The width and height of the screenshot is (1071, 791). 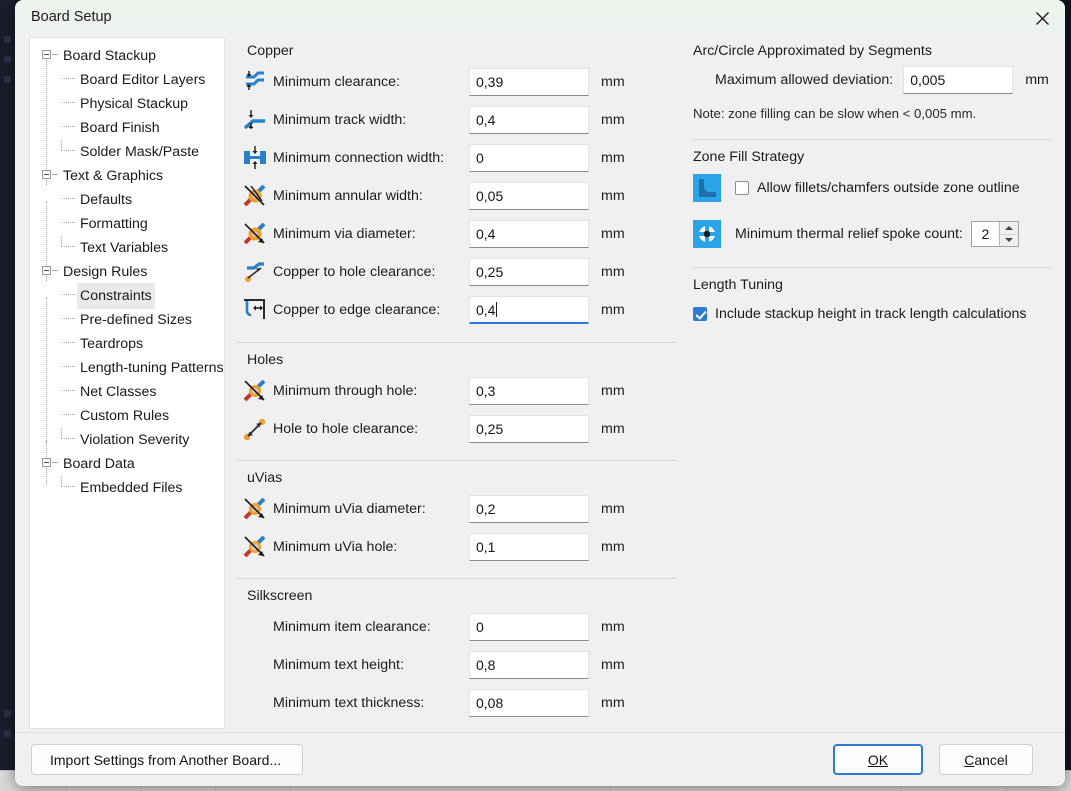 I want to click on field-value: 0,25, so click(x=490, y=272).